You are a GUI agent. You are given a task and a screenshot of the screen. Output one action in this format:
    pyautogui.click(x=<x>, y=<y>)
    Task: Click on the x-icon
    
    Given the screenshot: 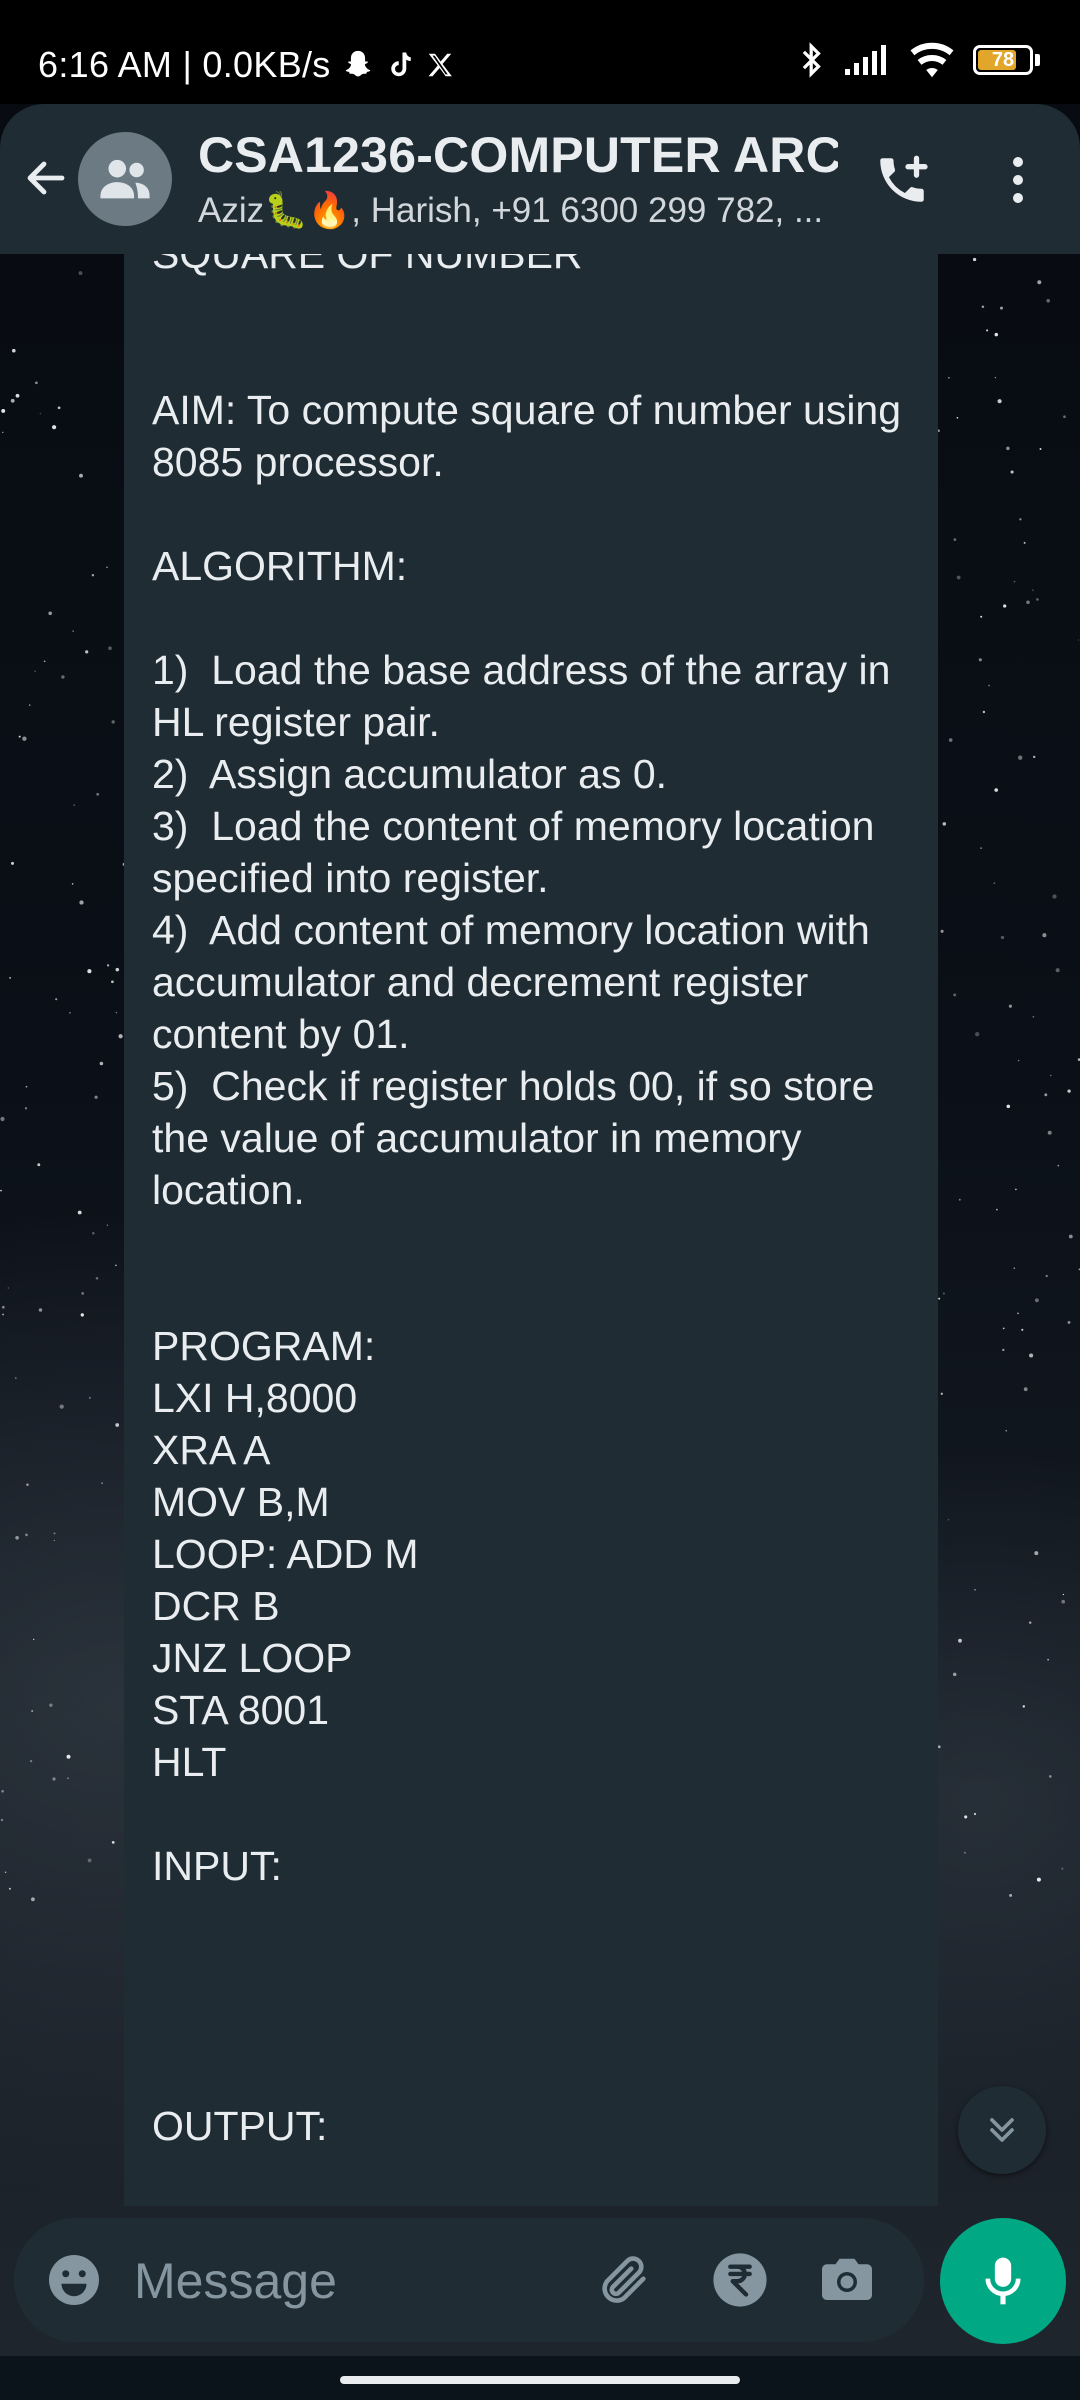 What is the action you would take?
    pyautogui.click(x=440, y=65)
    